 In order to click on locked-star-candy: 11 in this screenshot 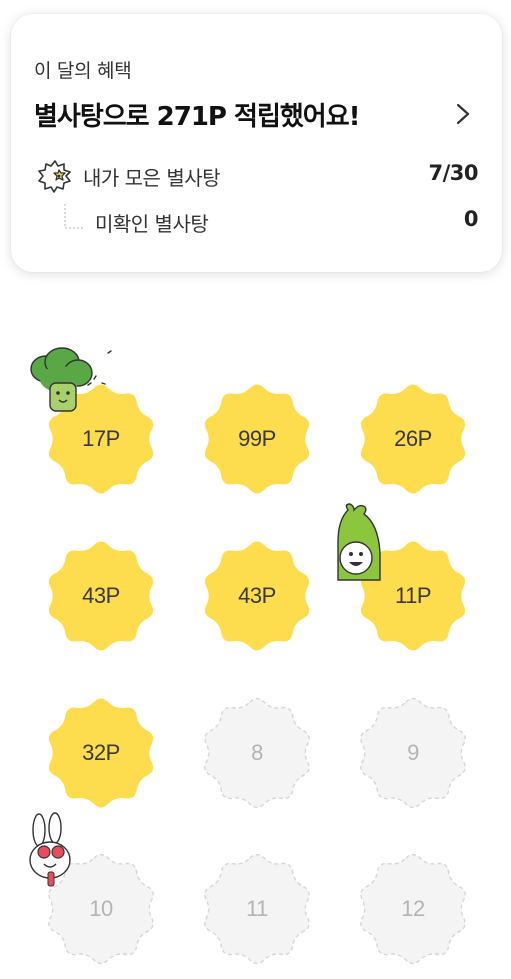, I will do `click(257, 909)`.